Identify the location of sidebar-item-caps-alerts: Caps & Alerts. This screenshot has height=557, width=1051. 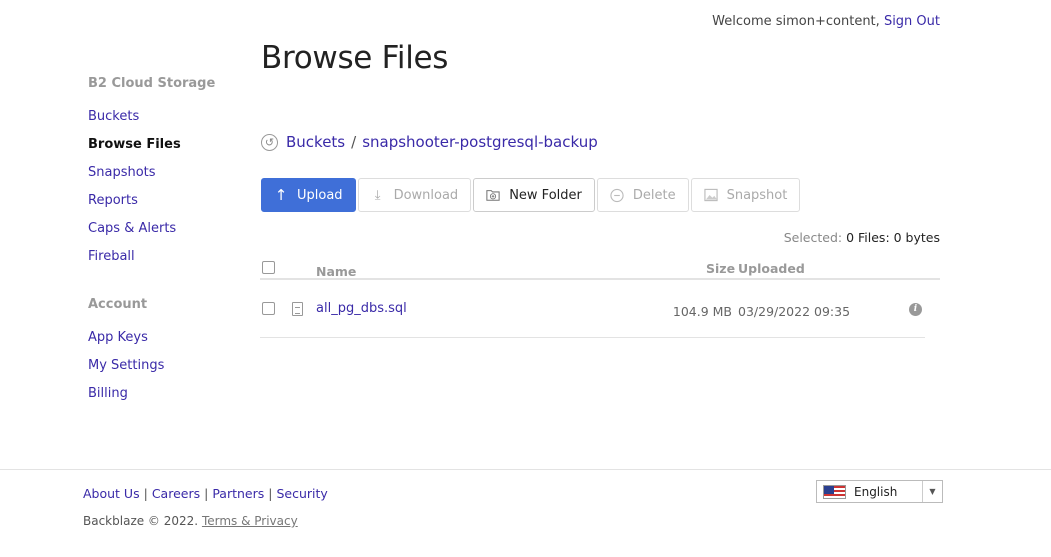
(168, 229).